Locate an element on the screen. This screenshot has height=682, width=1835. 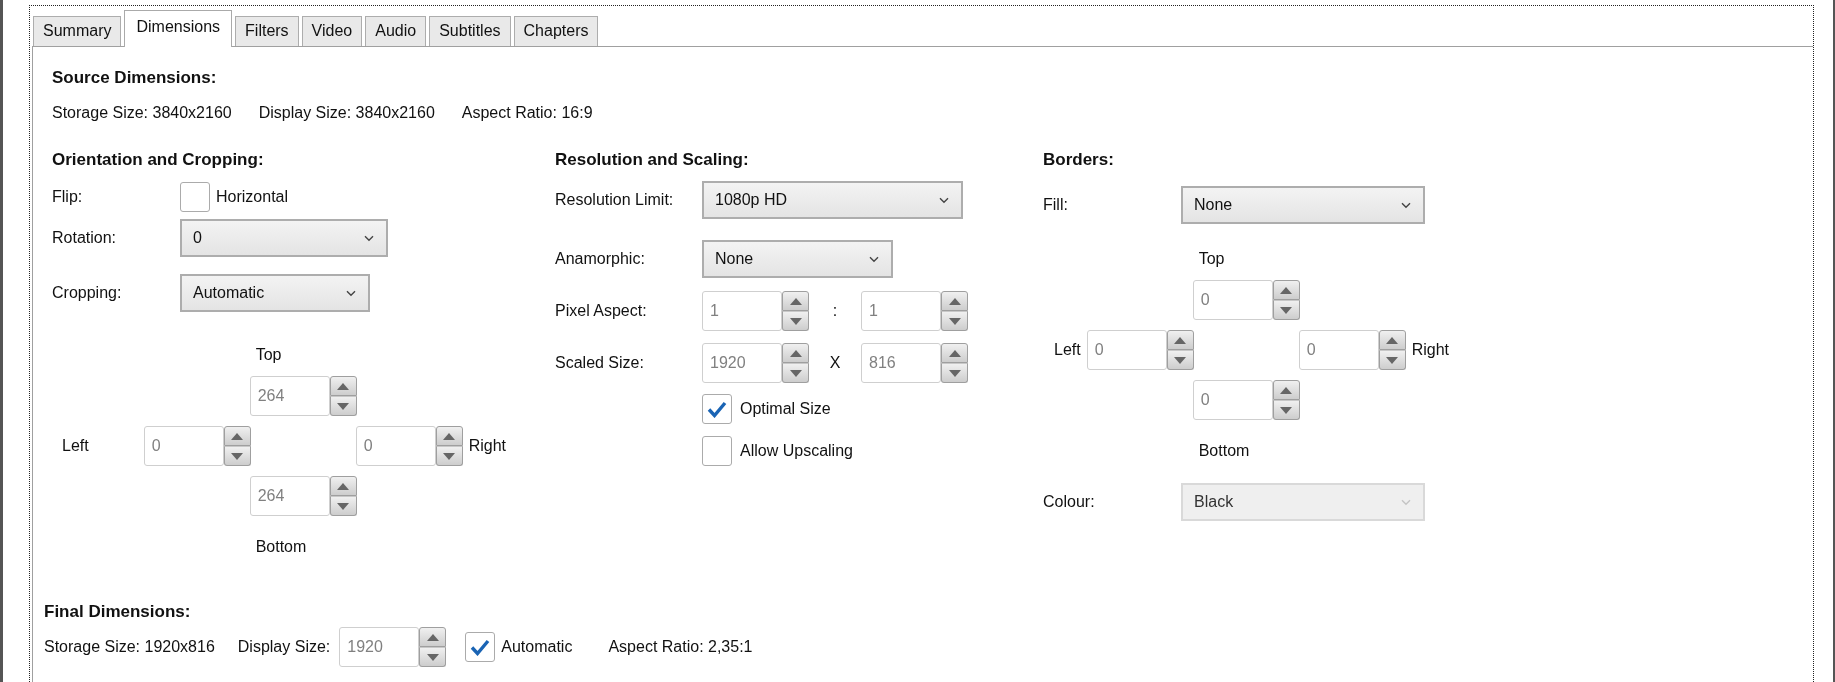
field-label: Flip: is located at coordinates (68, 197).